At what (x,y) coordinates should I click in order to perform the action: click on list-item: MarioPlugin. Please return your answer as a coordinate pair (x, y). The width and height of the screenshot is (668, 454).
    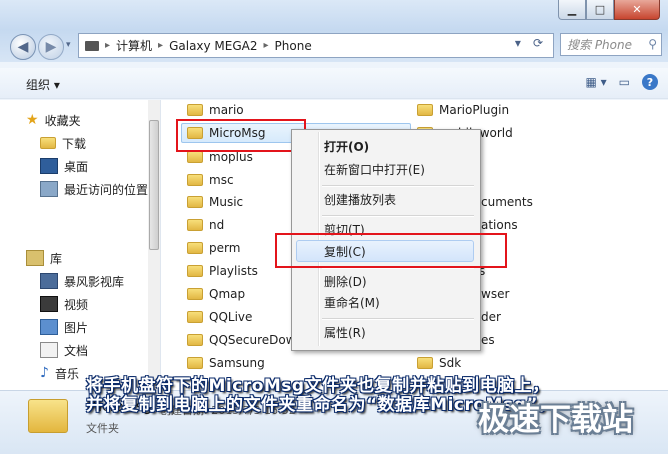
    Looking at the image, I should click on (463, 110).